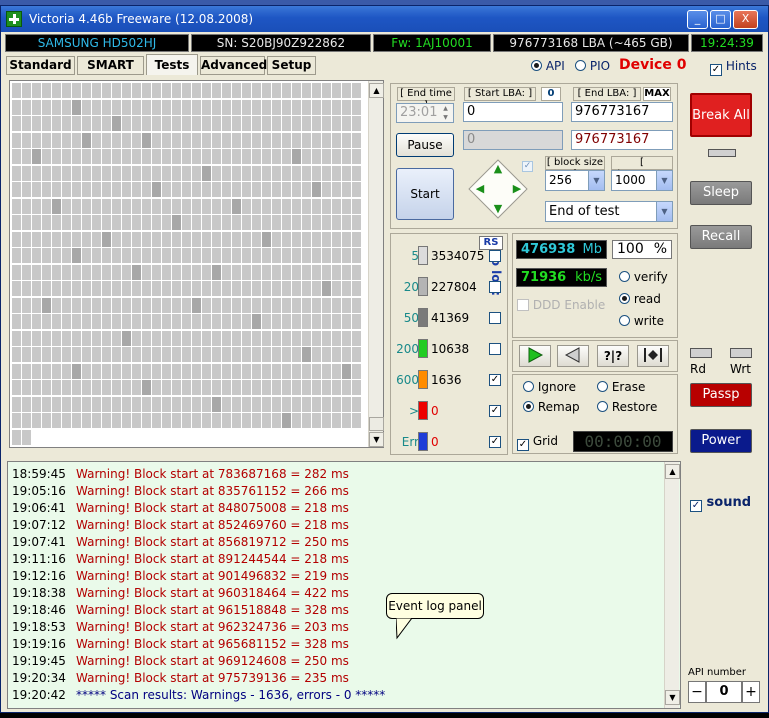  What do you see at coordinates (561, 249) in the screenshot?
I see `mb-display: 476938 Mb` at bounding box center [561, 249].